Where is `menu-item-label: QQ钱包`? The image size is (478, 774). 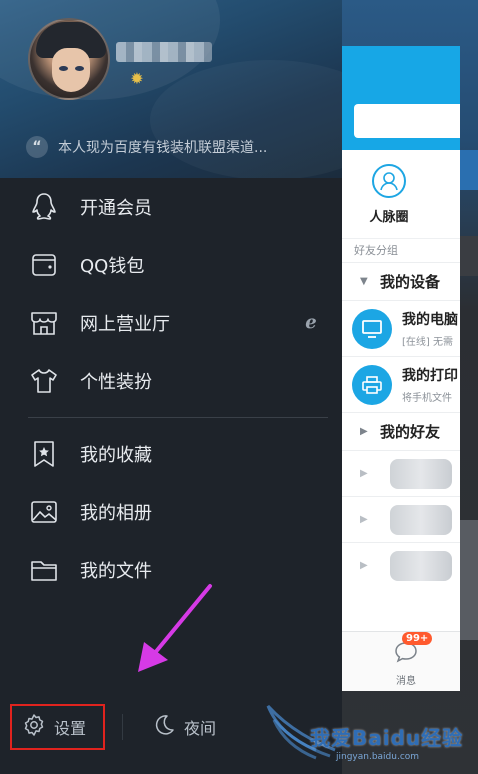 menu-item-label: QQ钱包 is located at coordinates (112, 266).